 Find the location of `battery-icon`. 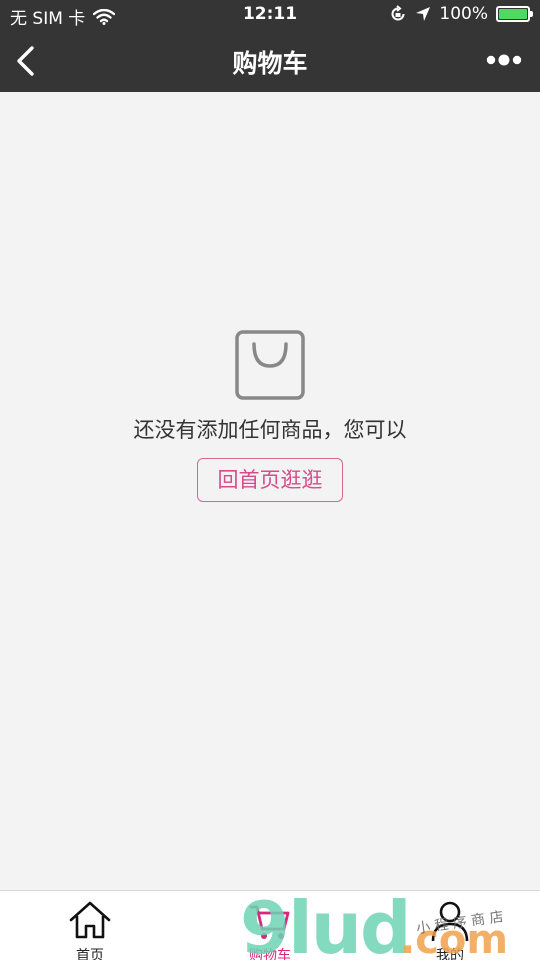

battery-icon is located at coordinates (514, 14).